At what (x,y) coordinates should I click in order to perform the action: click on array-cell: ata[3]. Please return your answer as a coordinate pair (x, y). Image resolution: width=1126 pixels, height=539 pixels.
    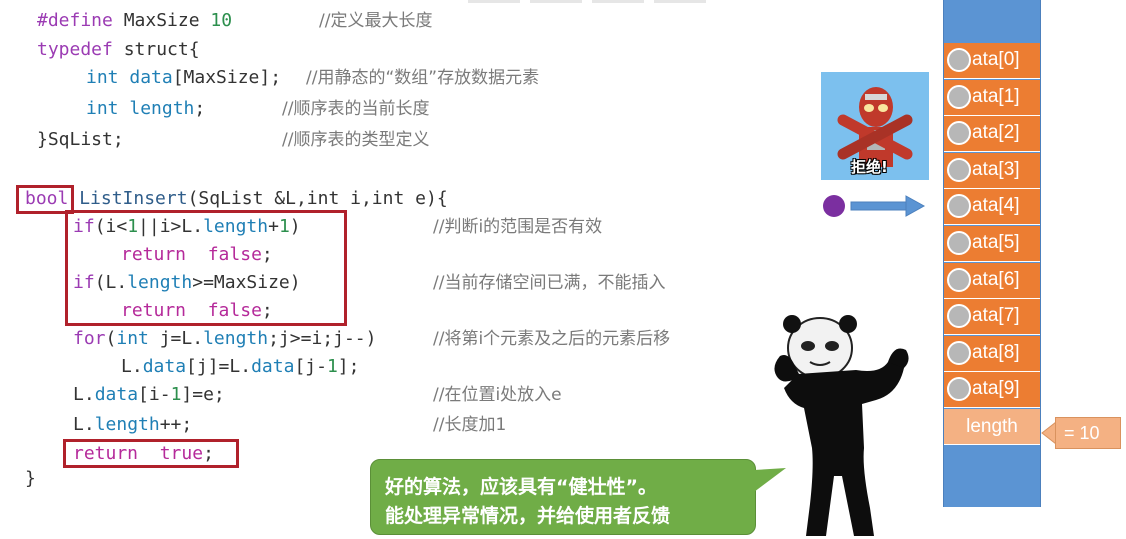
    Looking at the image, I should click on (992, 170).